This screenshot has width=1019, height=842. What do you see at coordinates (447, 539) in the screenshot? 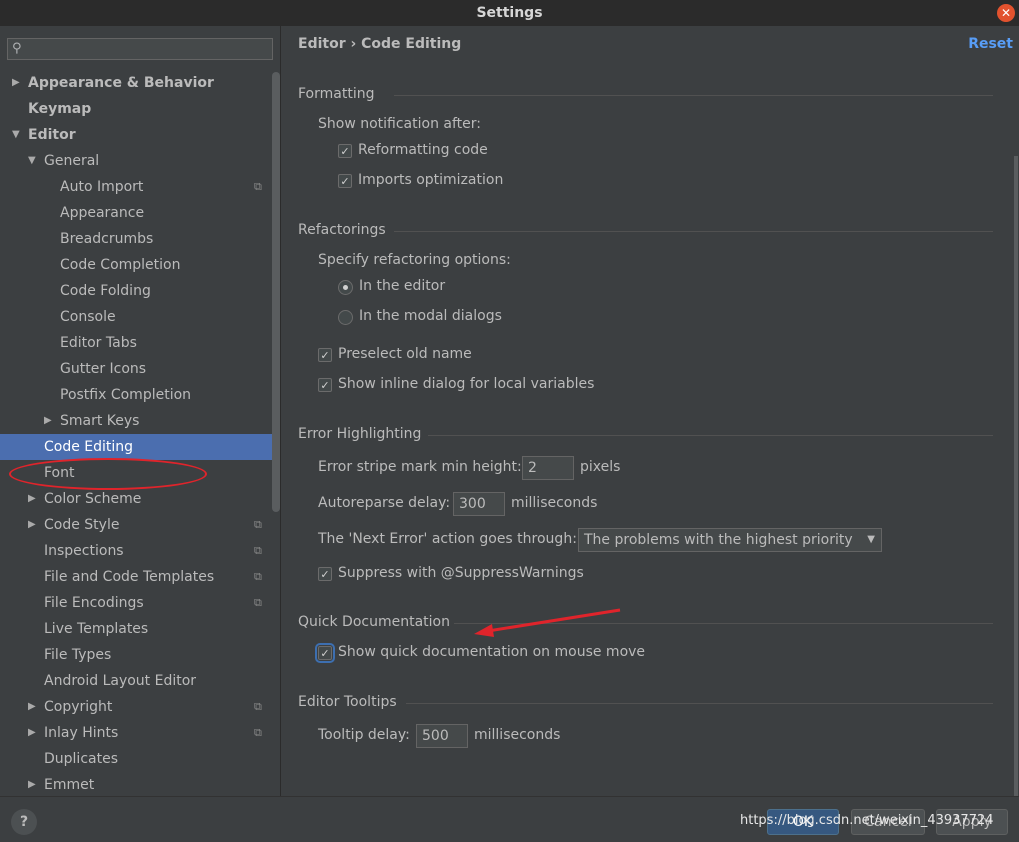
I see `next-error-label: The 'Next Error' action goes through:` at bounding box center [447, 539].